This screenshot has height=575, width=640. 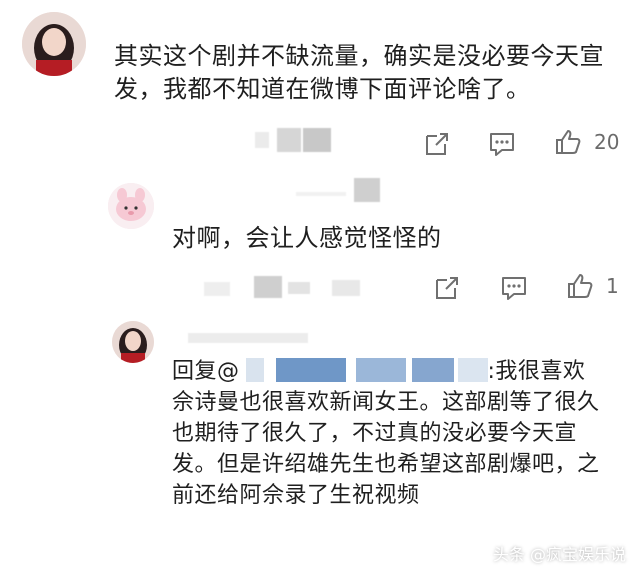 I want to click on blurred-mention, so click(x=364, y=370).